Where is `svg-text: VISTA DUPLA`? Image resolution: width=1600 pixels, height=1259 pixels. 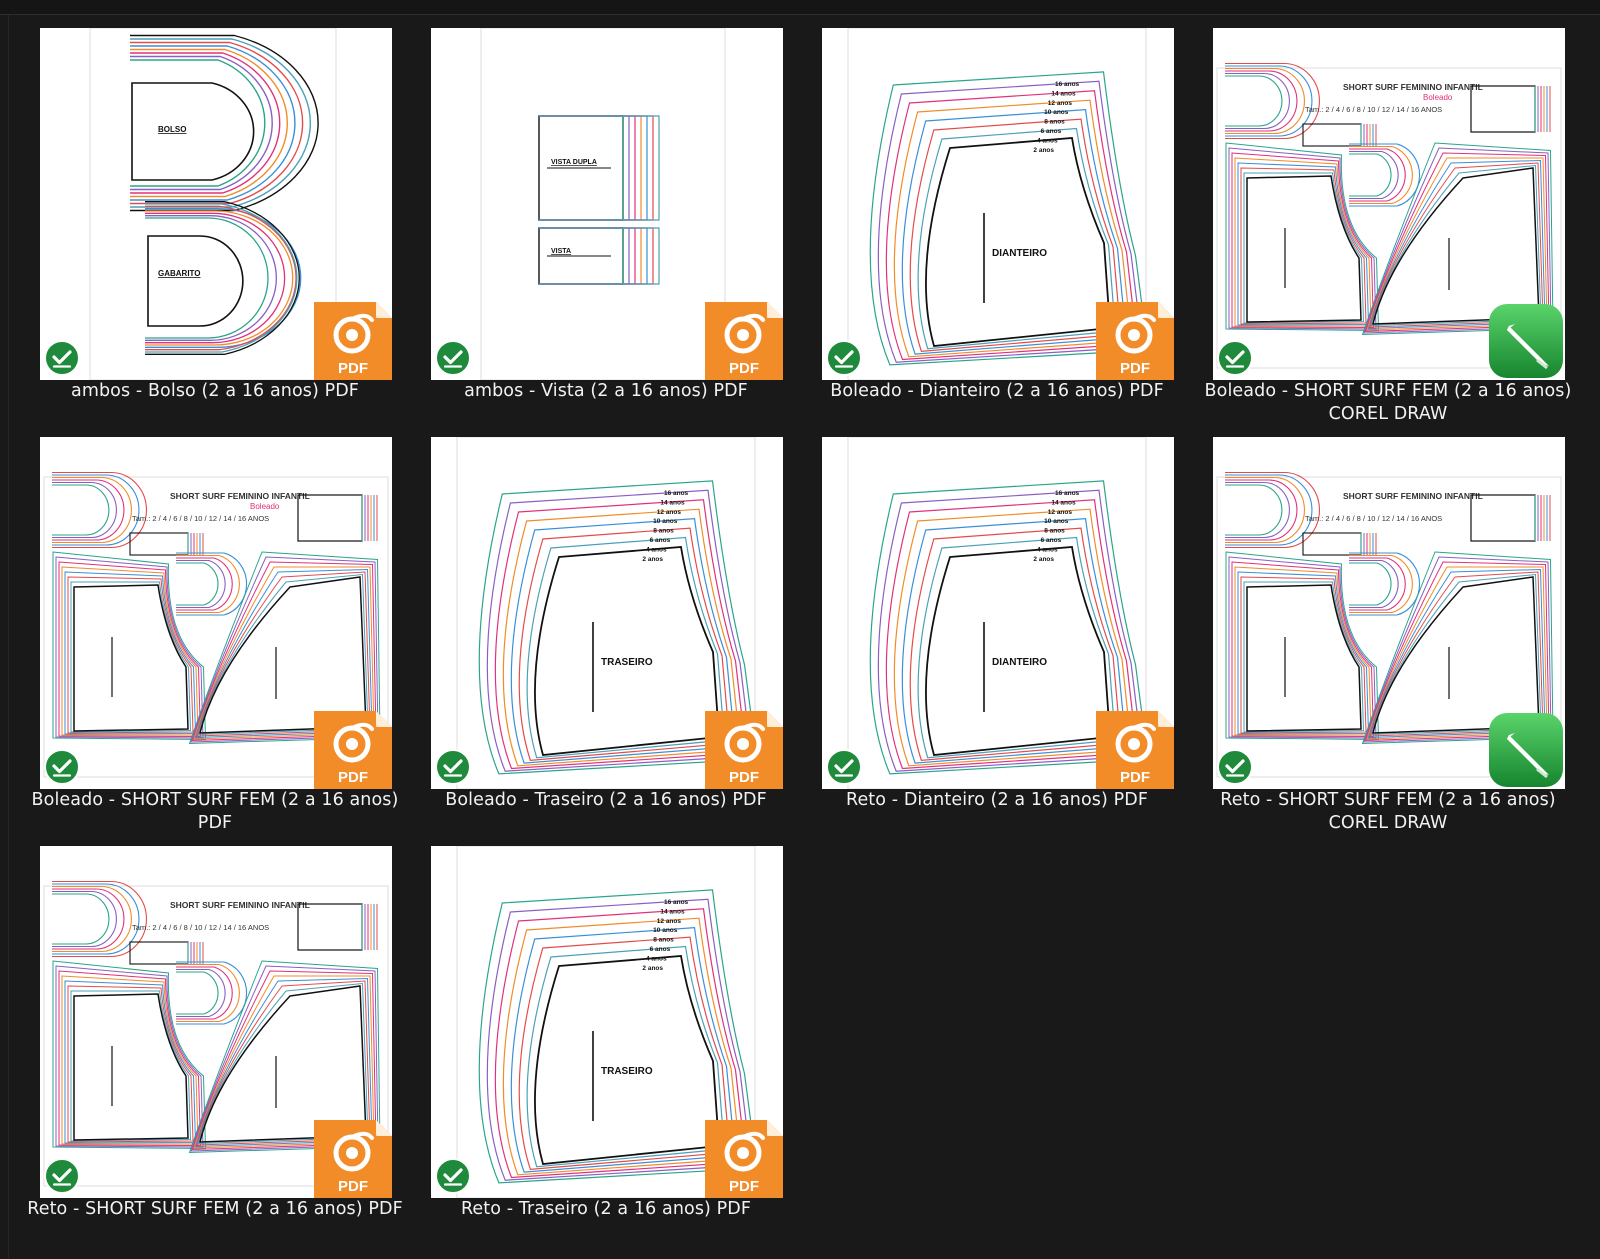
svg-text: VISTA DUPLA is located at coordinates (574, 162).